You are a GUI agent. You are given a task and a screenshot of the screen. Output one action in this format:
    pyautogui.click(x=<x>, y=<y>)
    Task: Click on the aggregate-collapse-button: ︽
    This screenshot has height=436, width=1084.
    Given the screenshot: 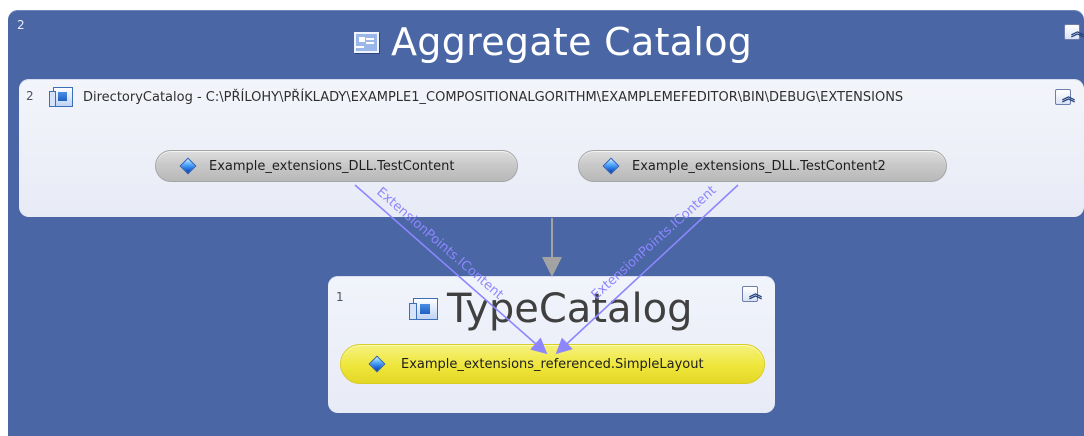 What is the action you would take?
    pyautogui.click(x=1074, y=32)
    